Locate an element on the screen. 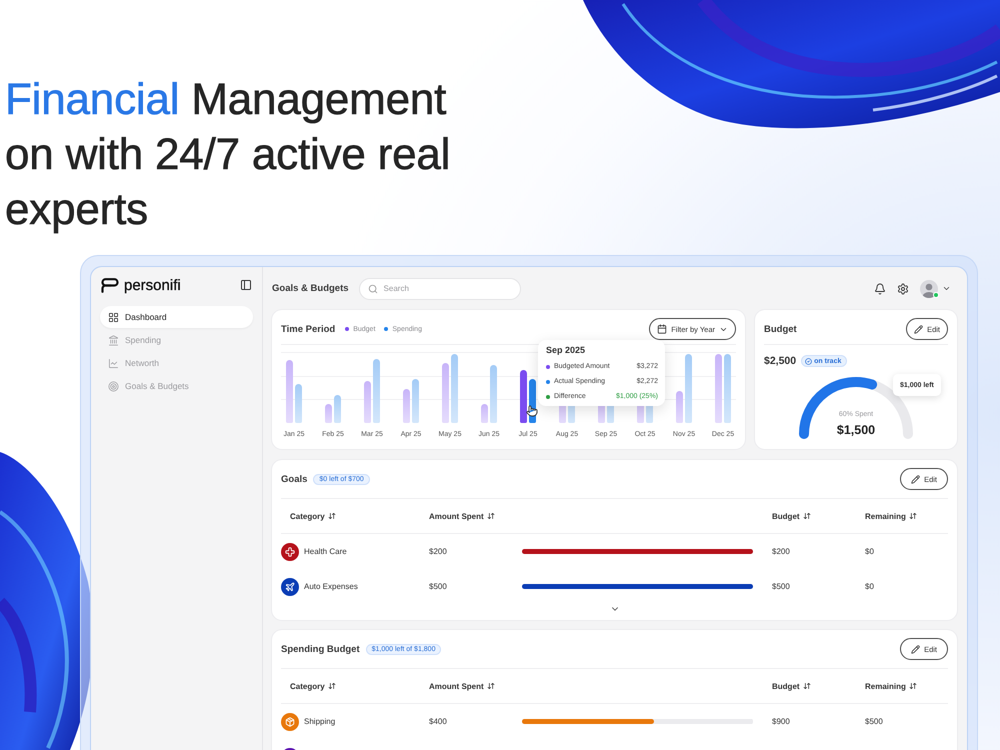 This screenshot has width=1000, height=750. grid-icon is located at coordinates (113, 317).